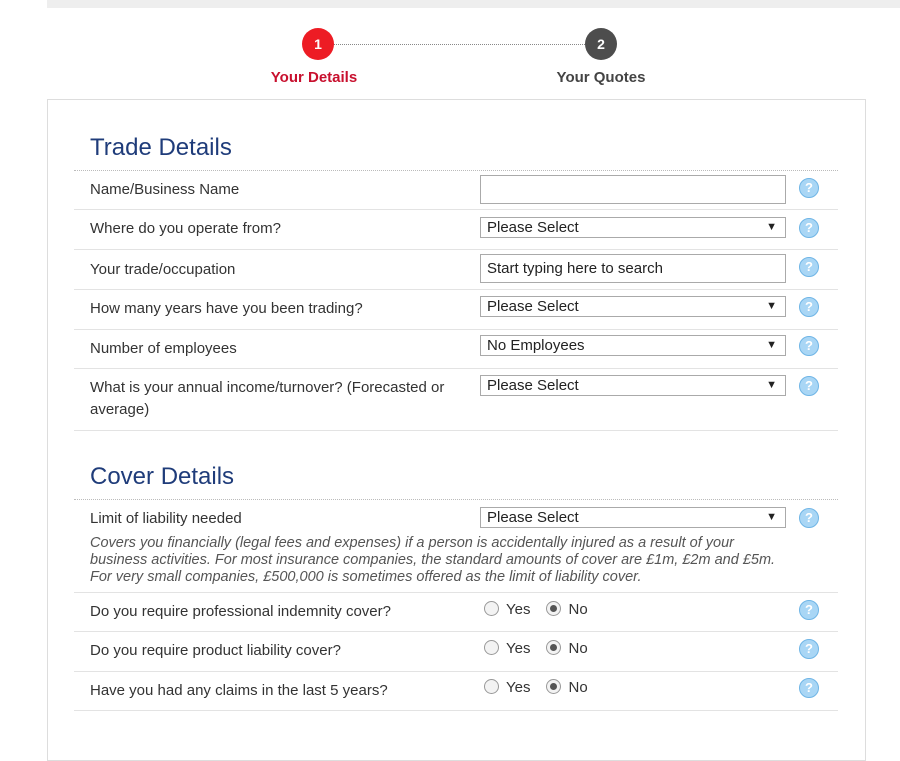  Describe the element at coordinates (161, 147) in the screenshot. I see `trade-details-title: Trade Details` at that location.